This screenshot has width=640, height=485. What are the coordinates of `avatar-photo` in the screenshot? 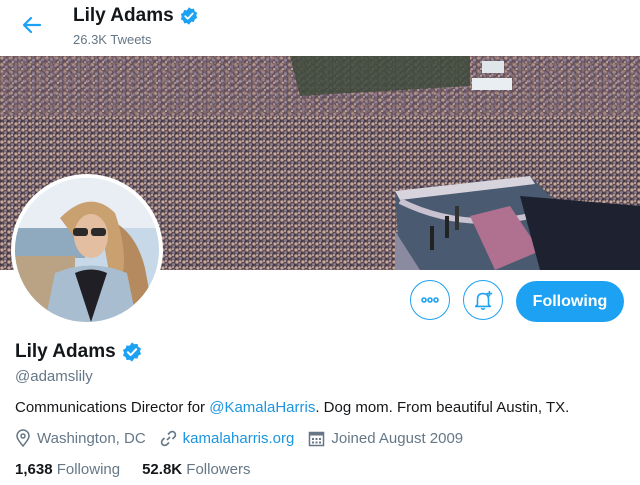 It's located at (87, 250).